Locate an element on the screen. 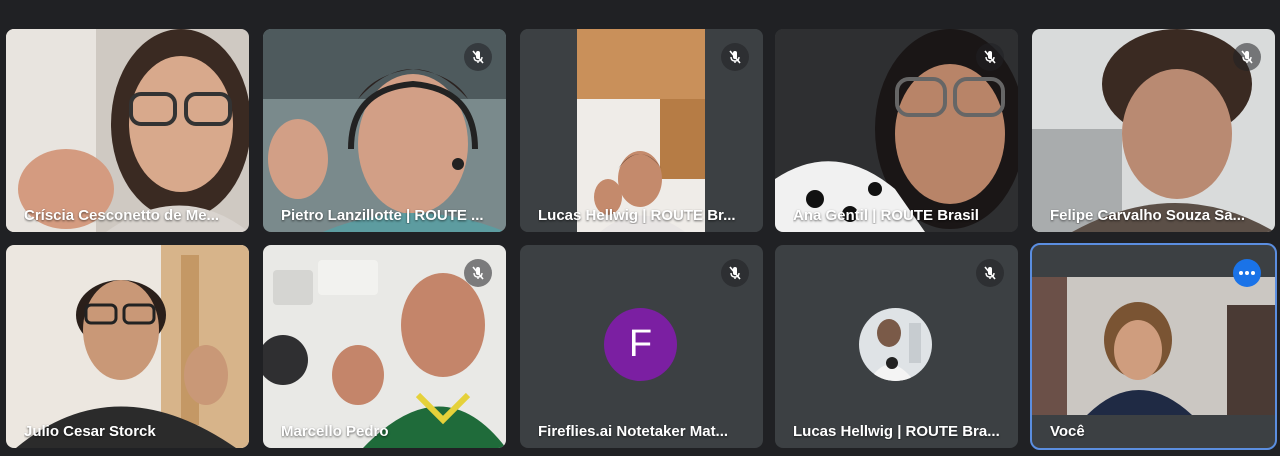  participant-tile-julio: Julio Cesar Storck is located at coordinates (127, 346).